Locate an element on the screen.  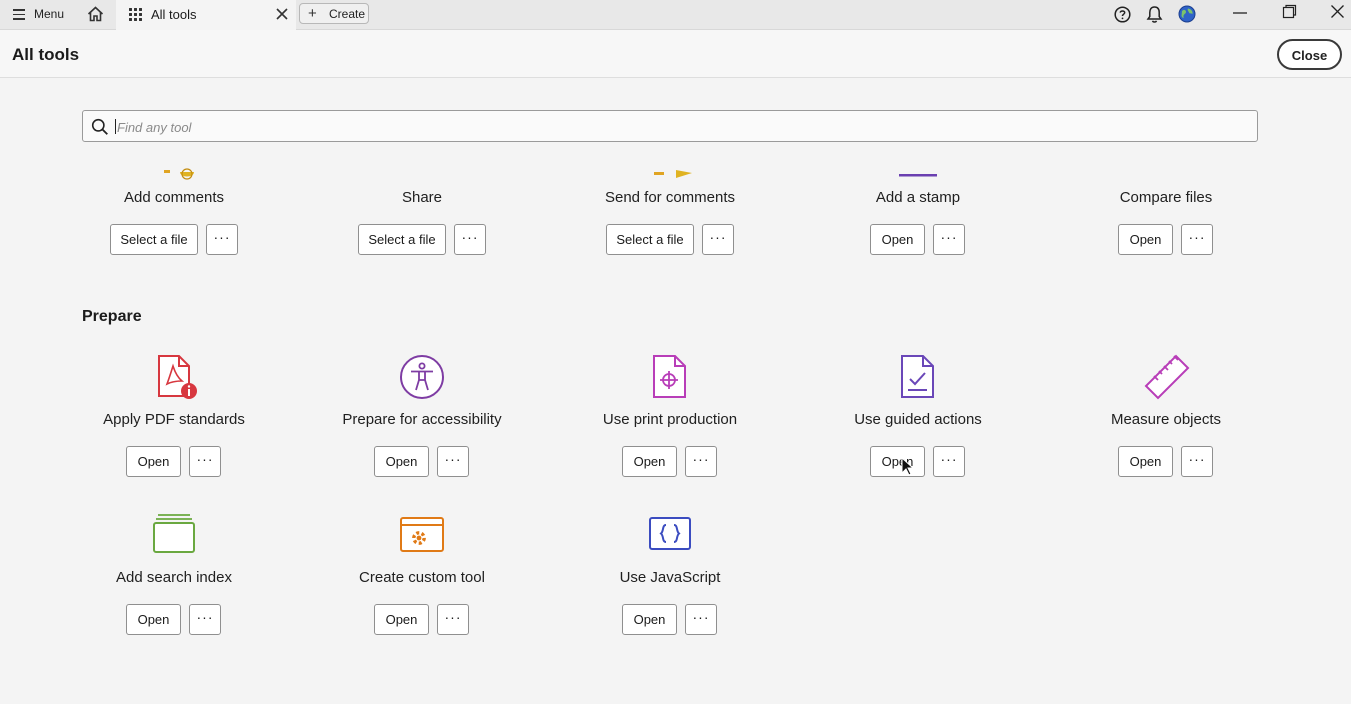
home-button is located at coordinates (96, 14).